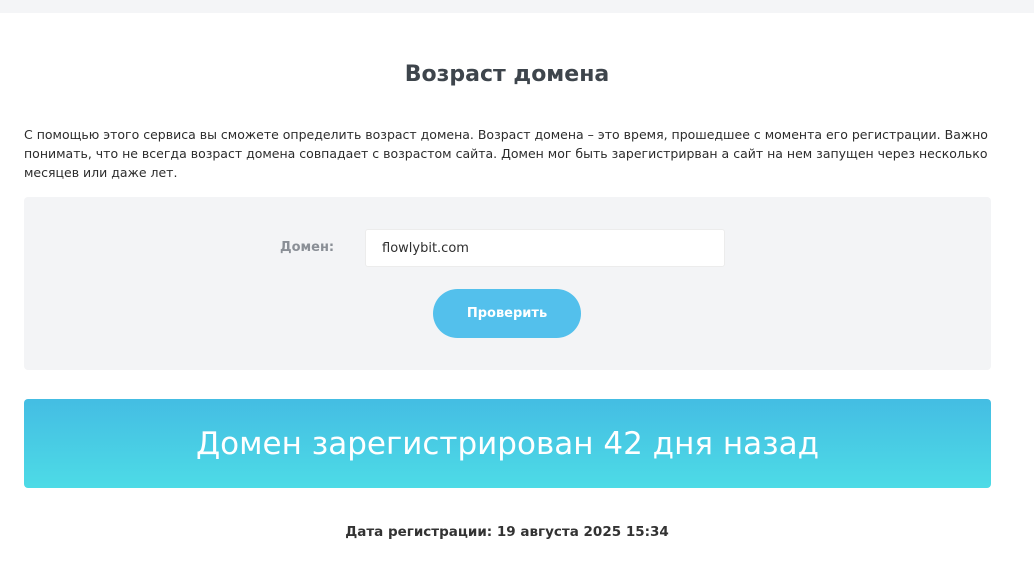 Image resolution: width=1034 pixels, height=569 pixels. I want to click on result-banner: Домен зарегистрирован 42 дня назад, so click(507, 443).